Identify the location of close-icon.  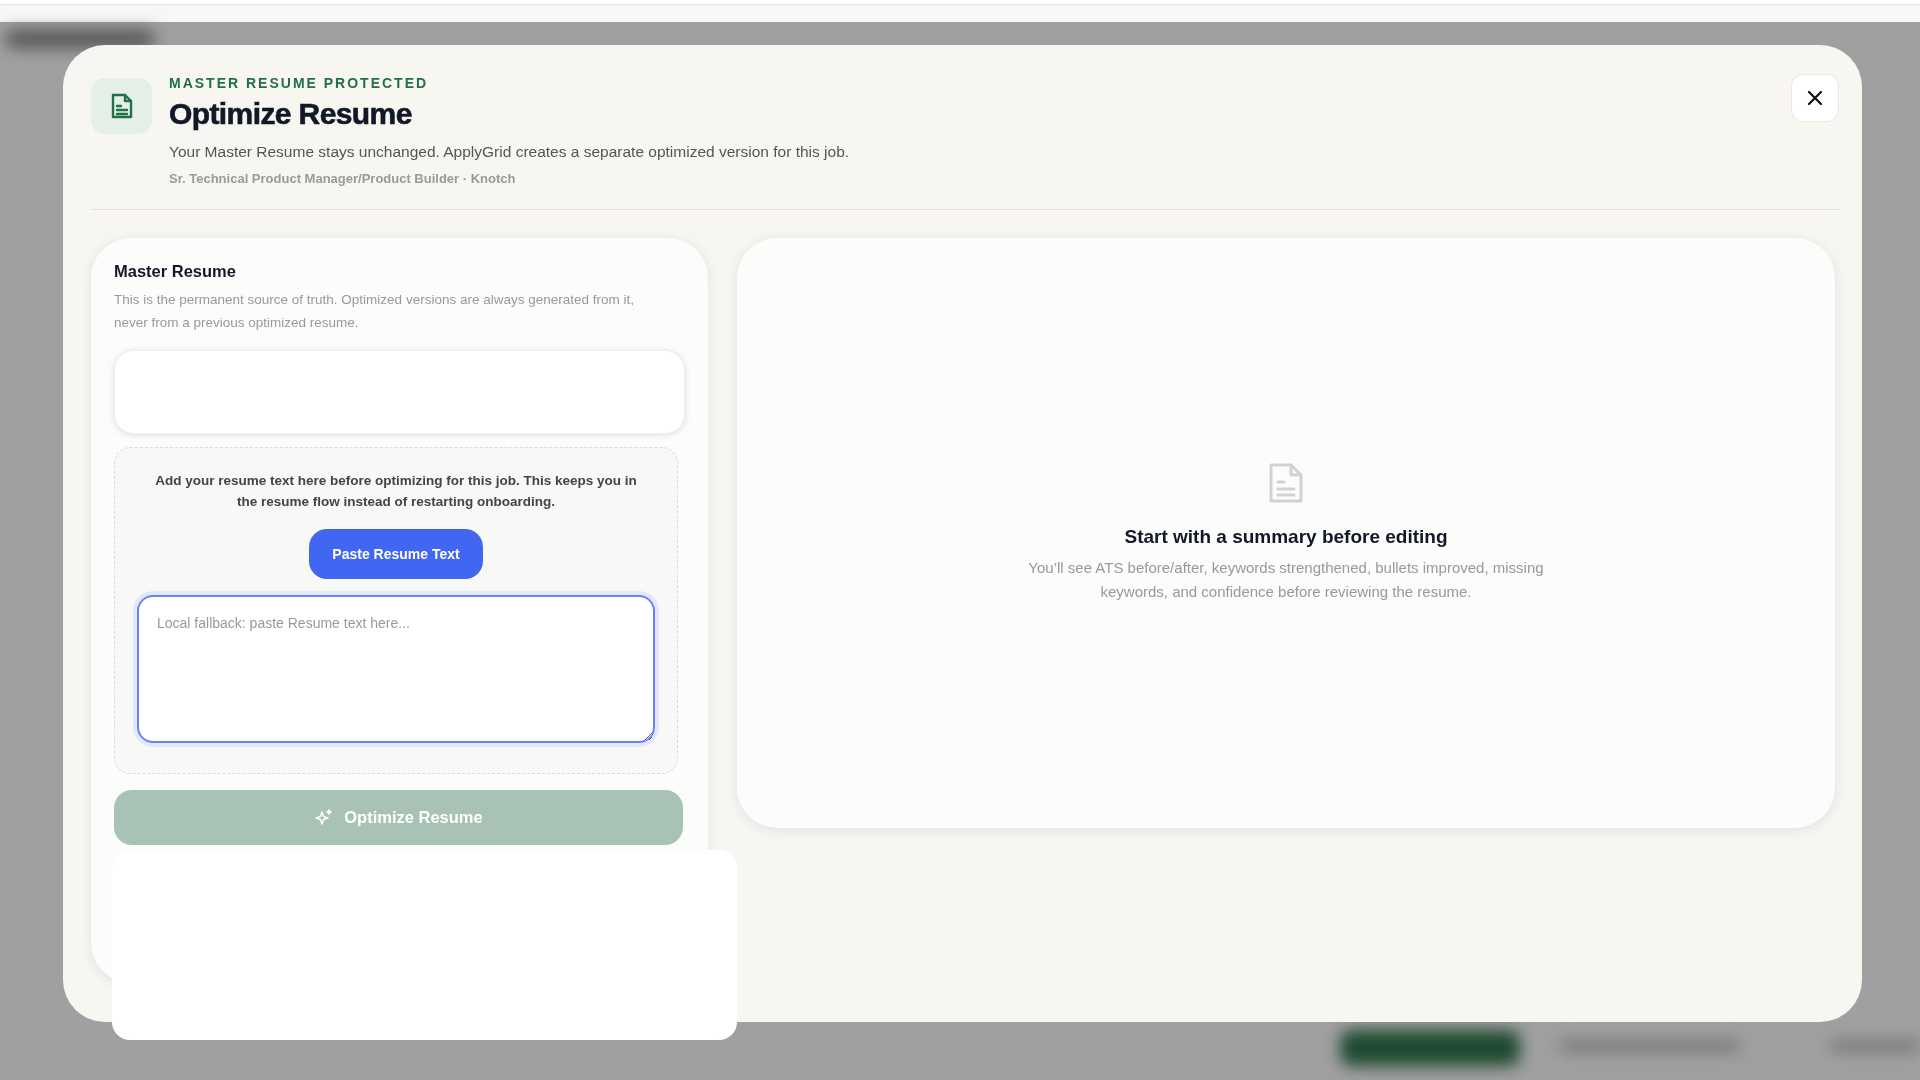
(1815, 98).